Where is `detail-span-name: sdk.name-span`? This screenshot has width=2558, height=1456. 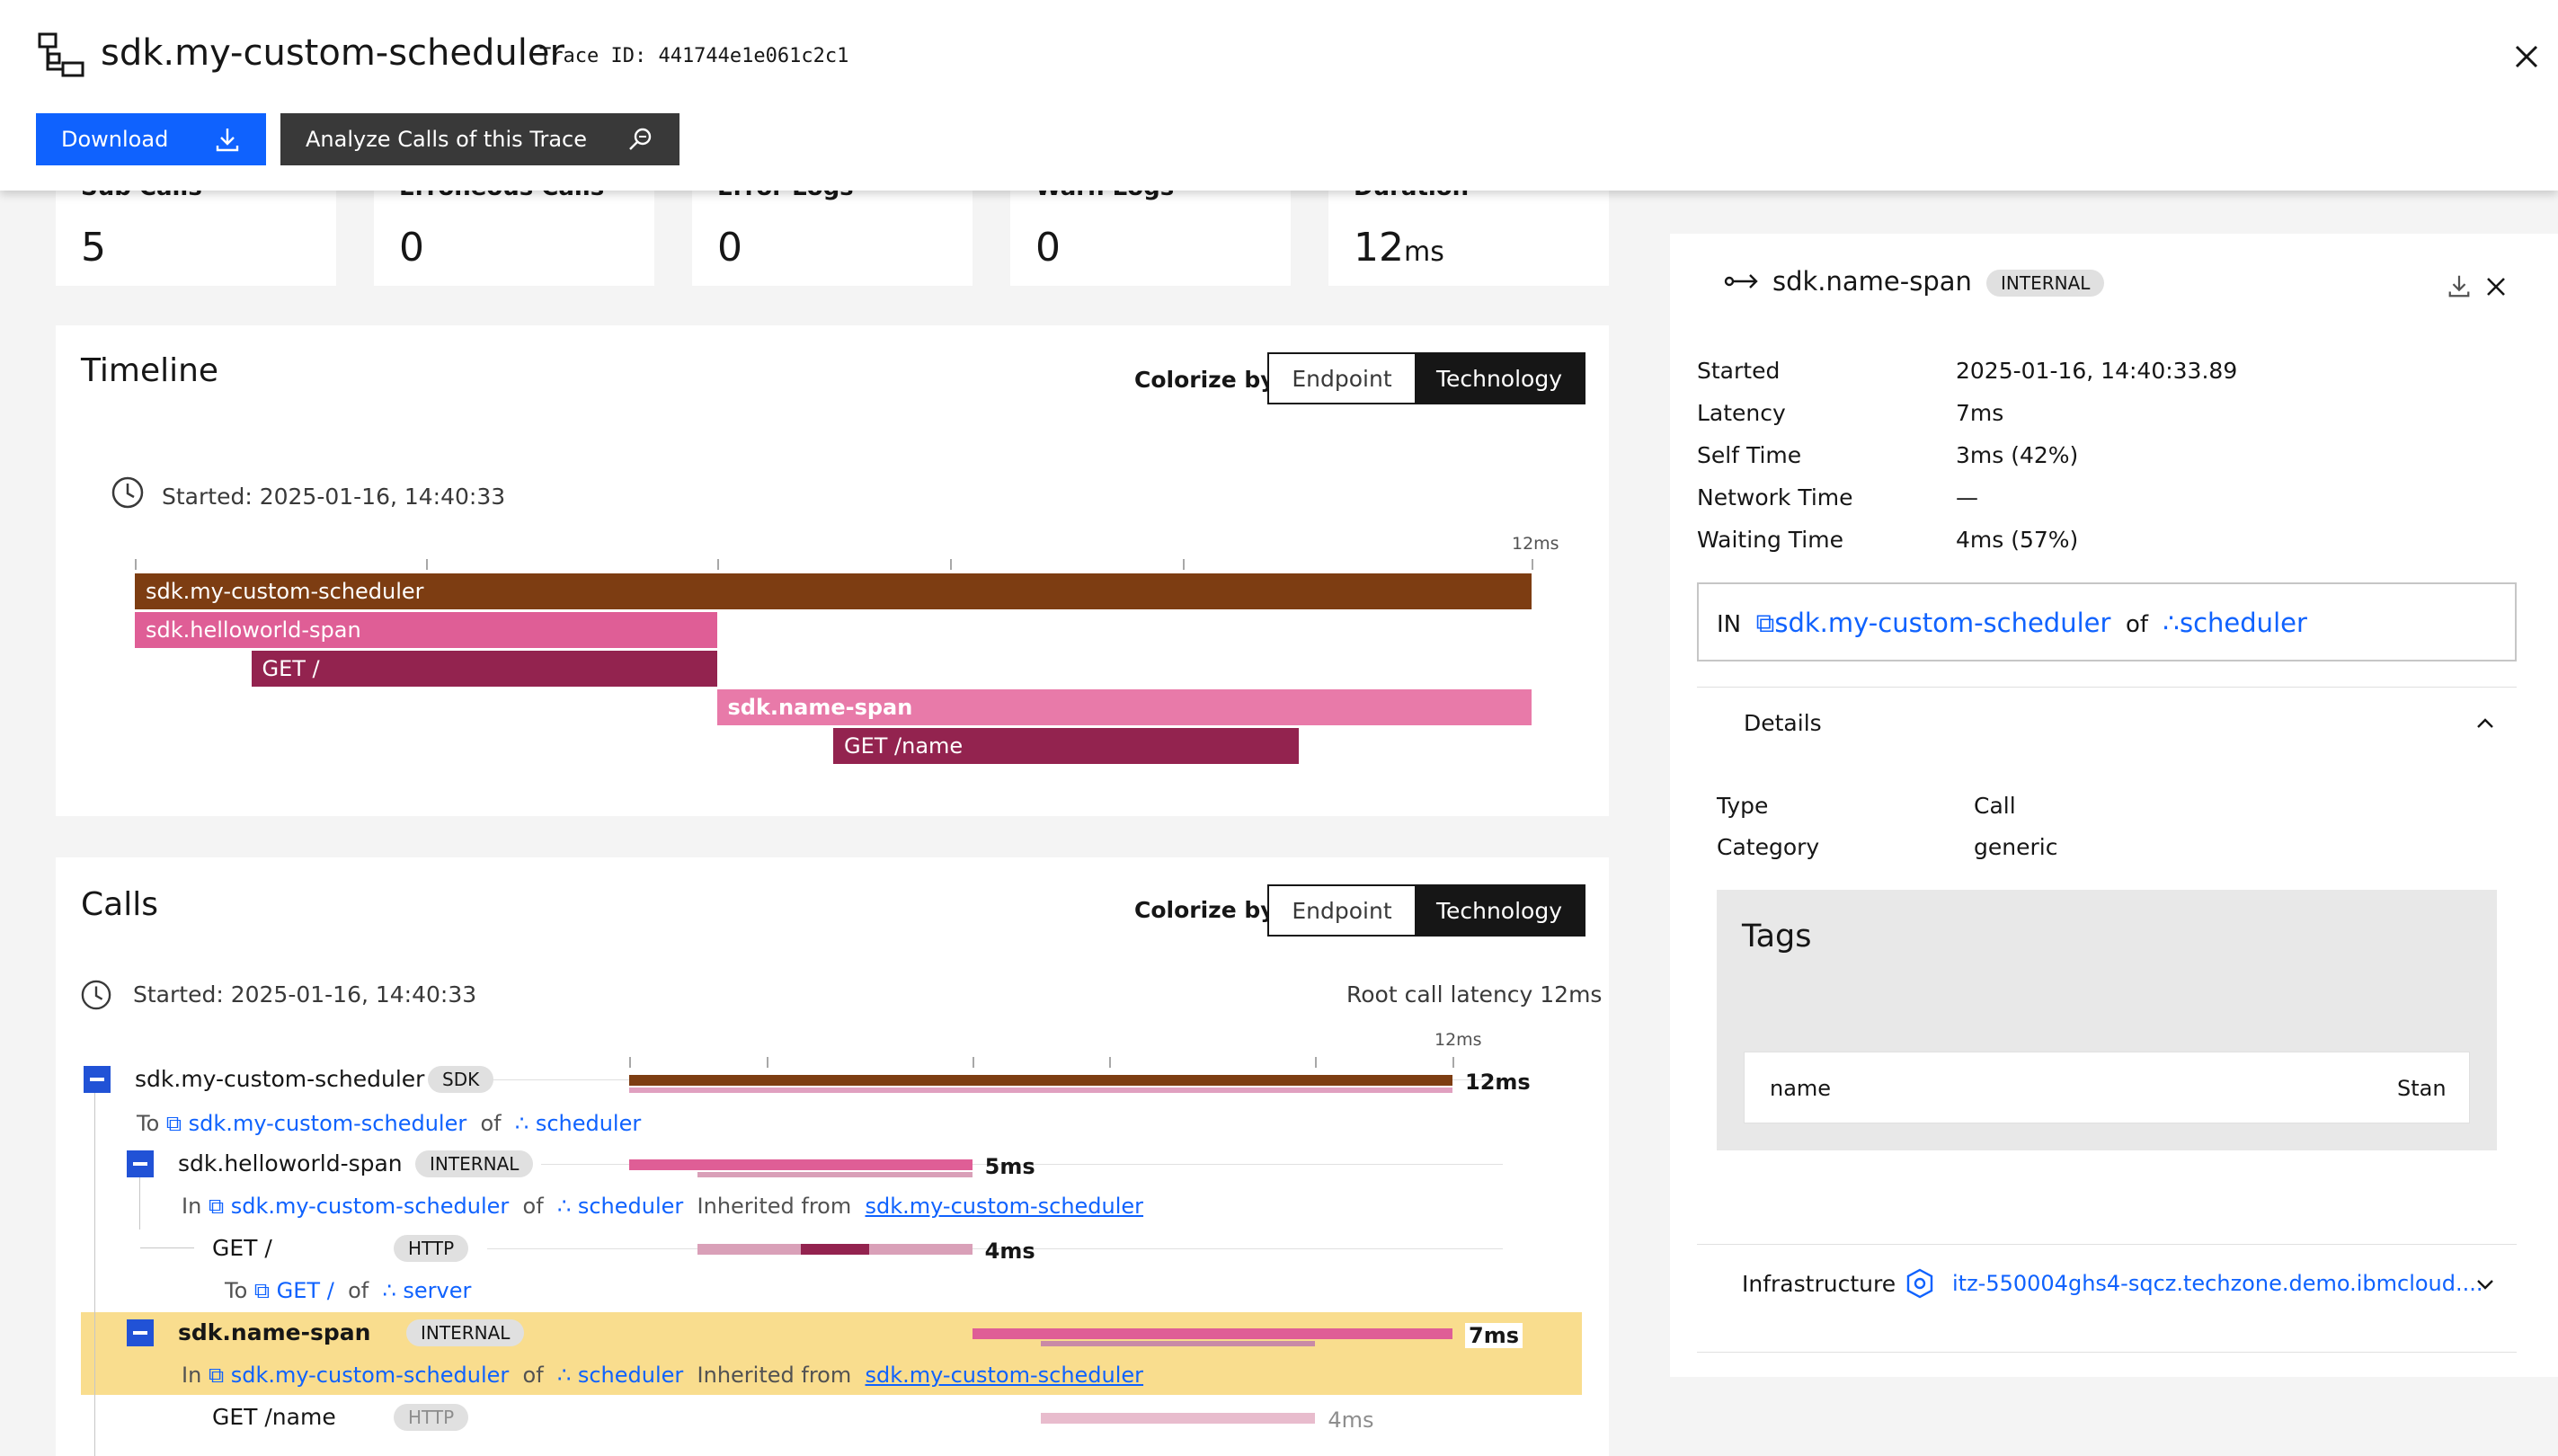
detail-span-name: sdk.name-span is located at coordinates (1872, 281).